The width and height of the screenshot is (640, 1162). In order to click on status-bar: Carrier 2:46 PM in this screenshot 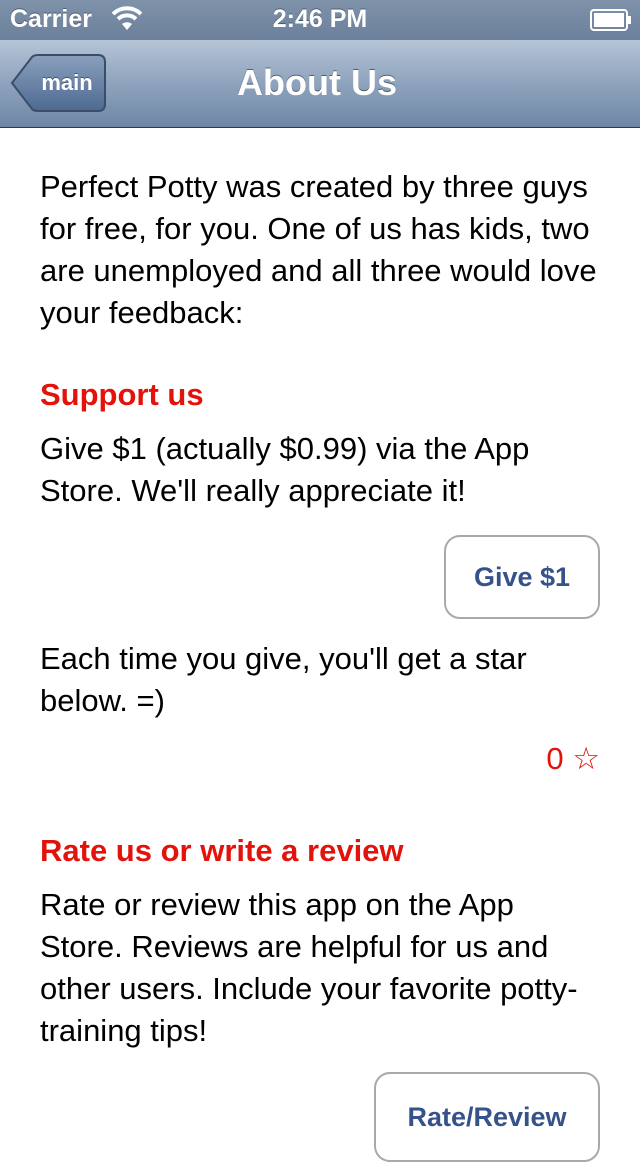, I will do `click(320, 20)`.